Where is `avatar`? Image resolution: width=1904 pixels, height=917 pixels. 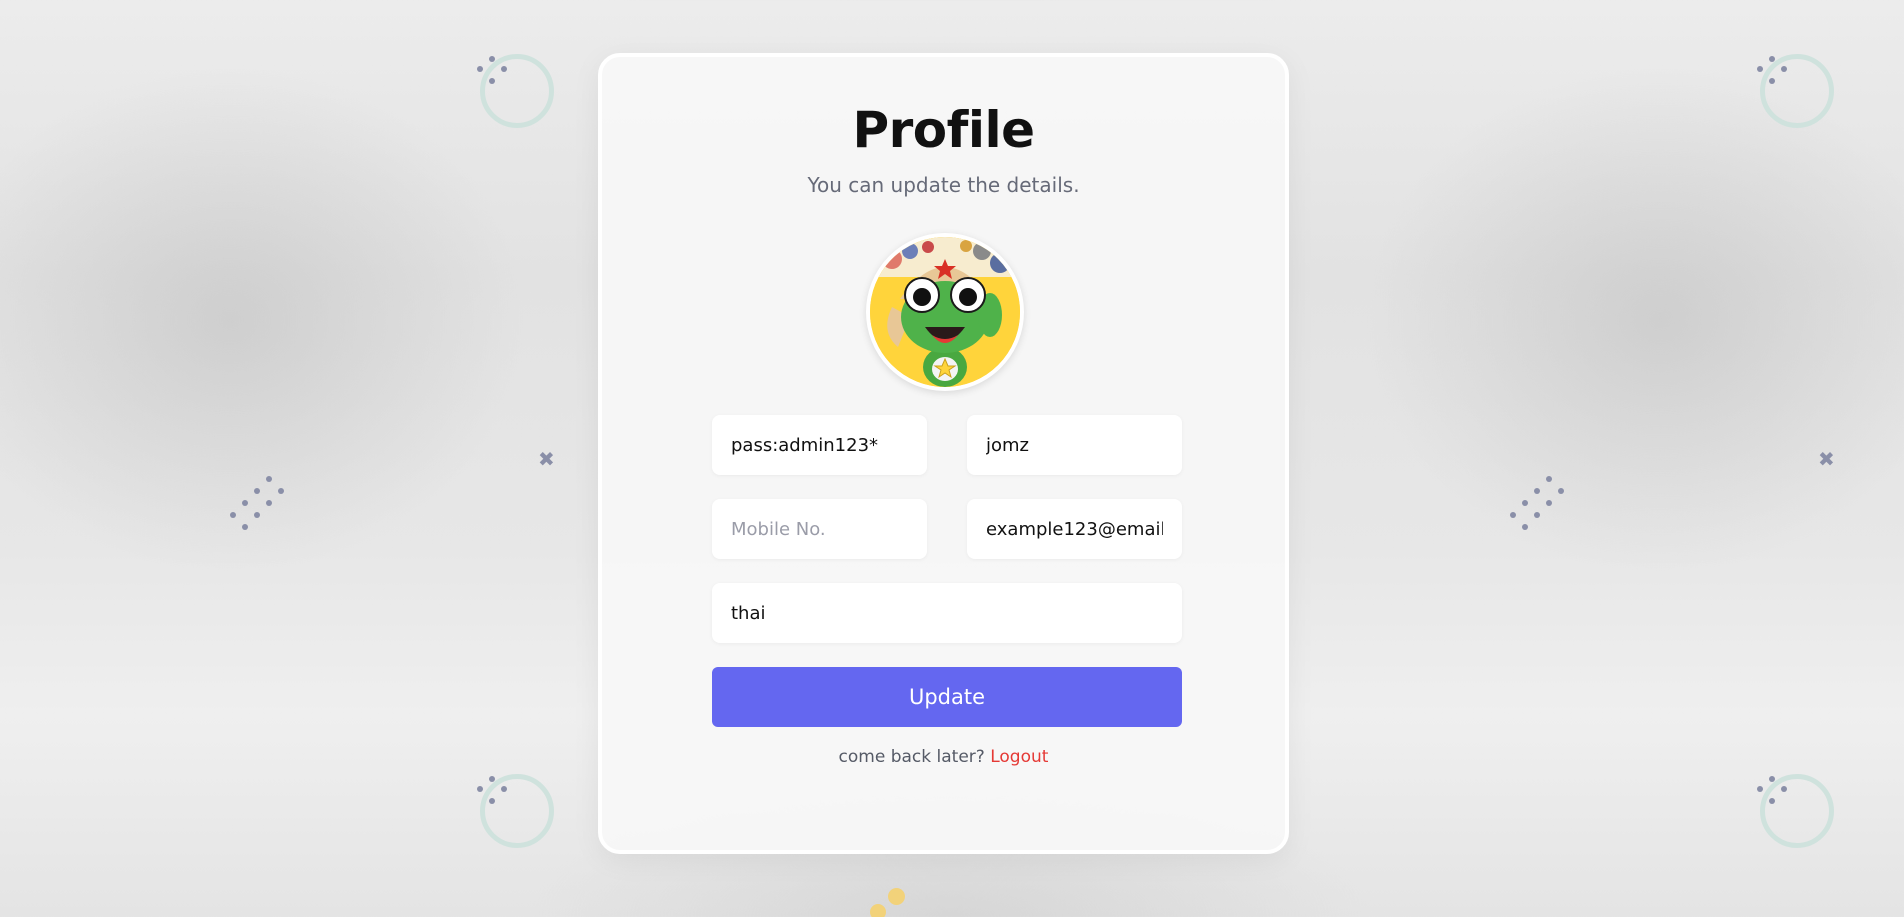
avatar is located at coordinates (945, 312).